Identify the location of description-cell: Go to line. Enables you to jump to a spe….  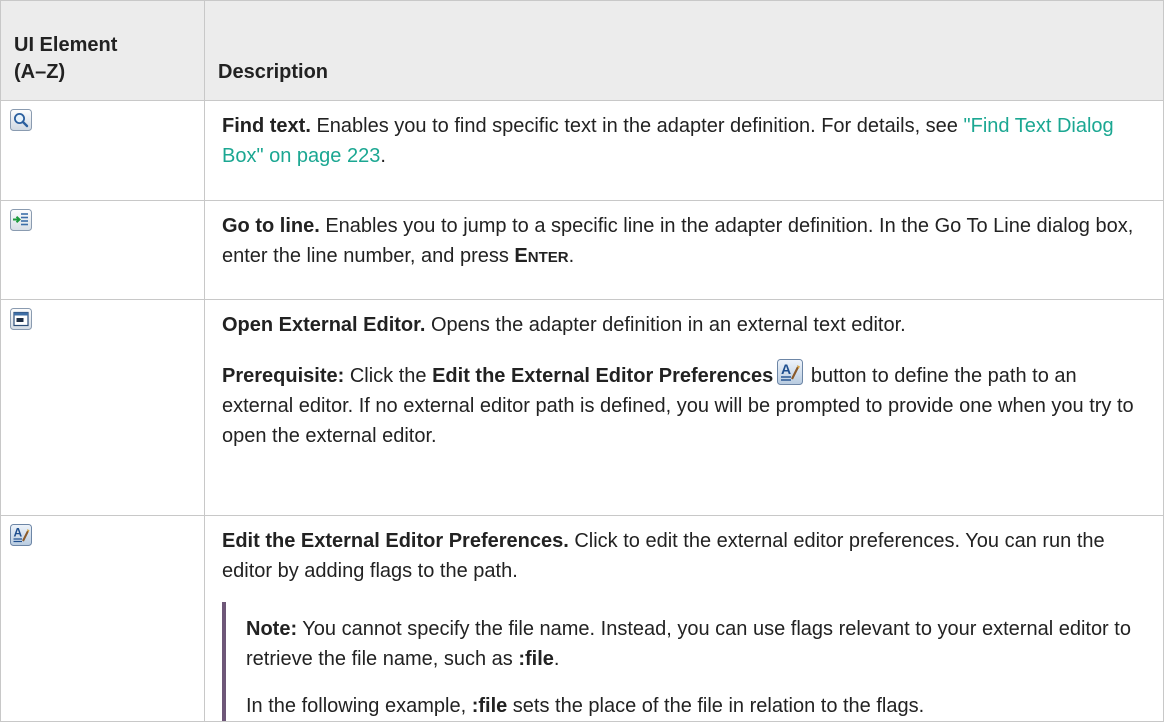
(684, 250).